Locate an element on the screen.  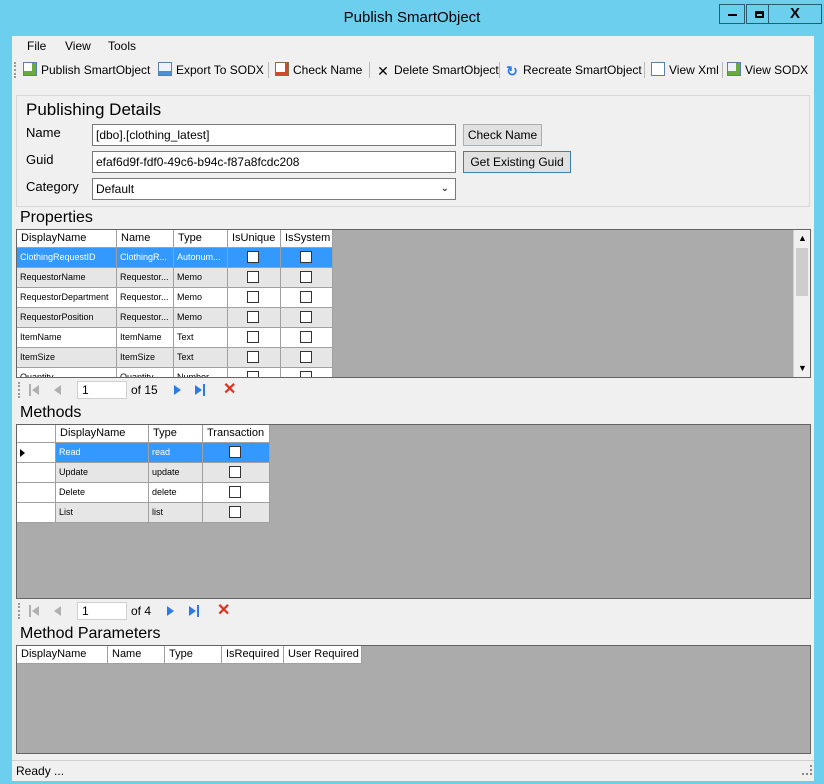
column-header-name: Name is located at coordinates (136, 655).